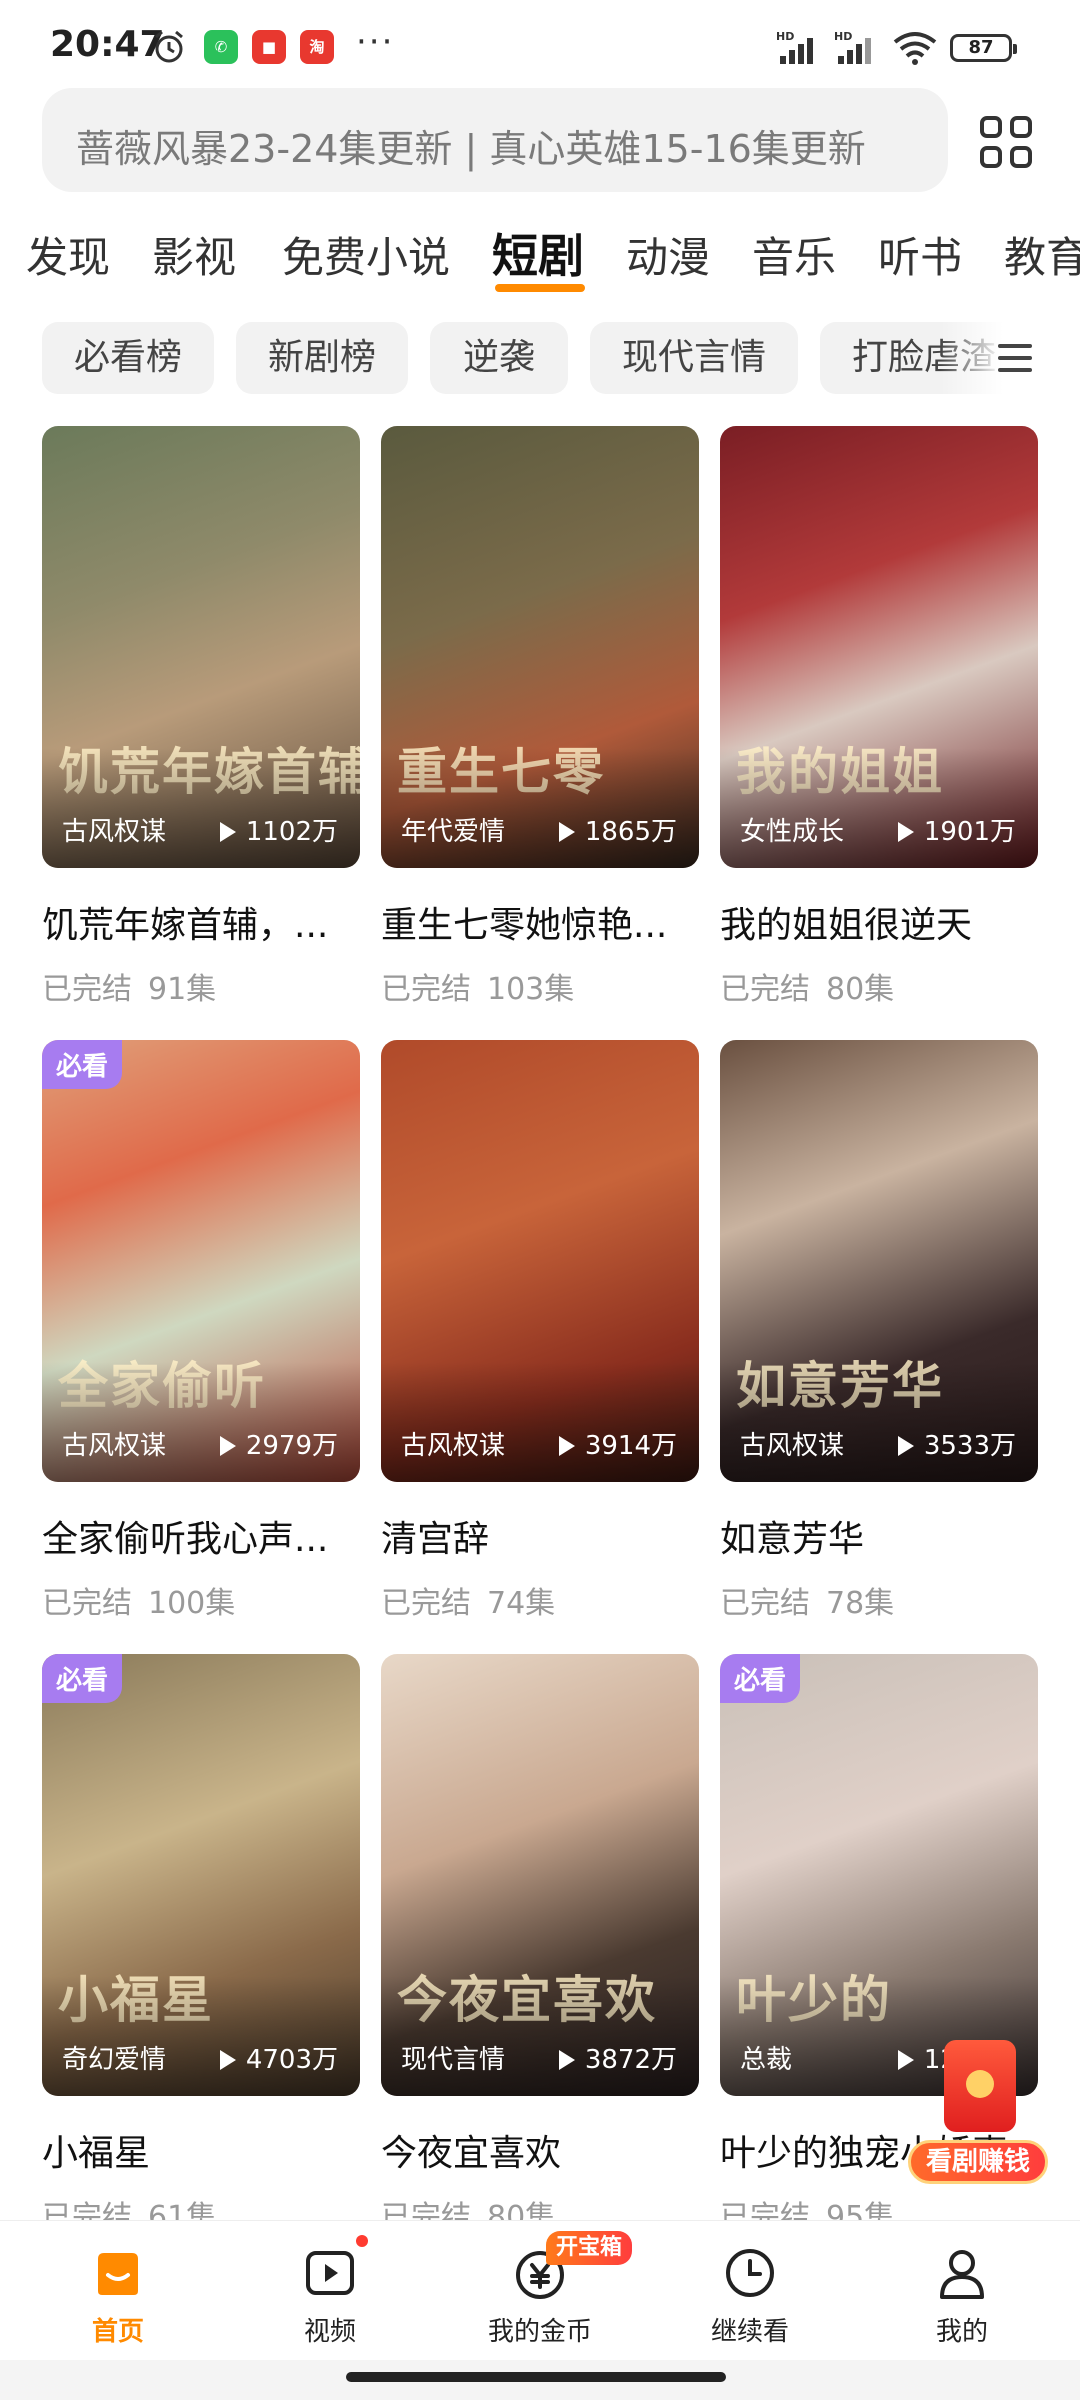  What do you see at coordinates (879, 1875) in the screenshot?
I see `drama-poster: 必看叶少的总裁1293万` at bounding box center [879, 1875].